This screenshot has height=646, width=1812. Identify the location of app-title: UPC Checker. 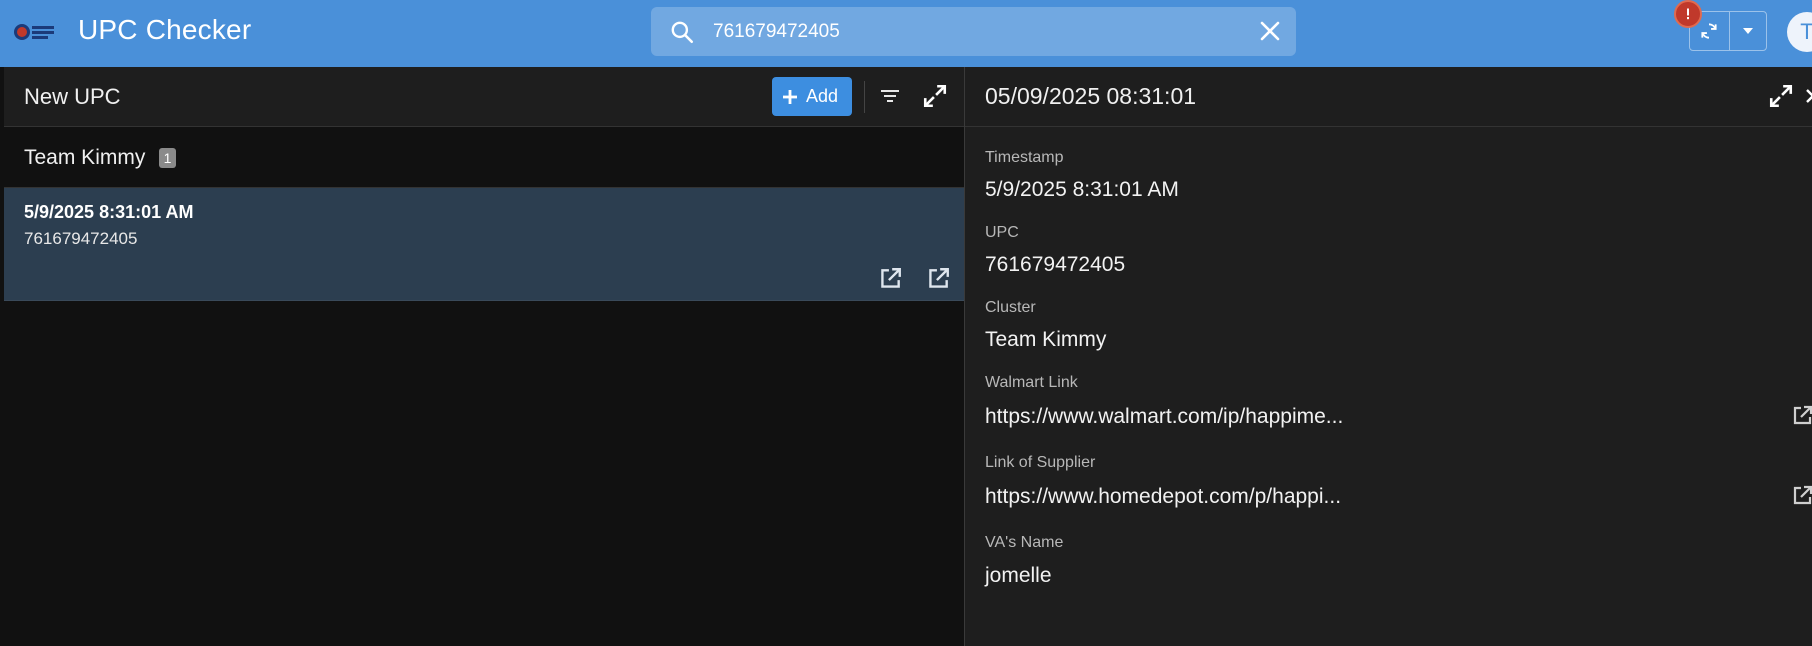
(165, 29).